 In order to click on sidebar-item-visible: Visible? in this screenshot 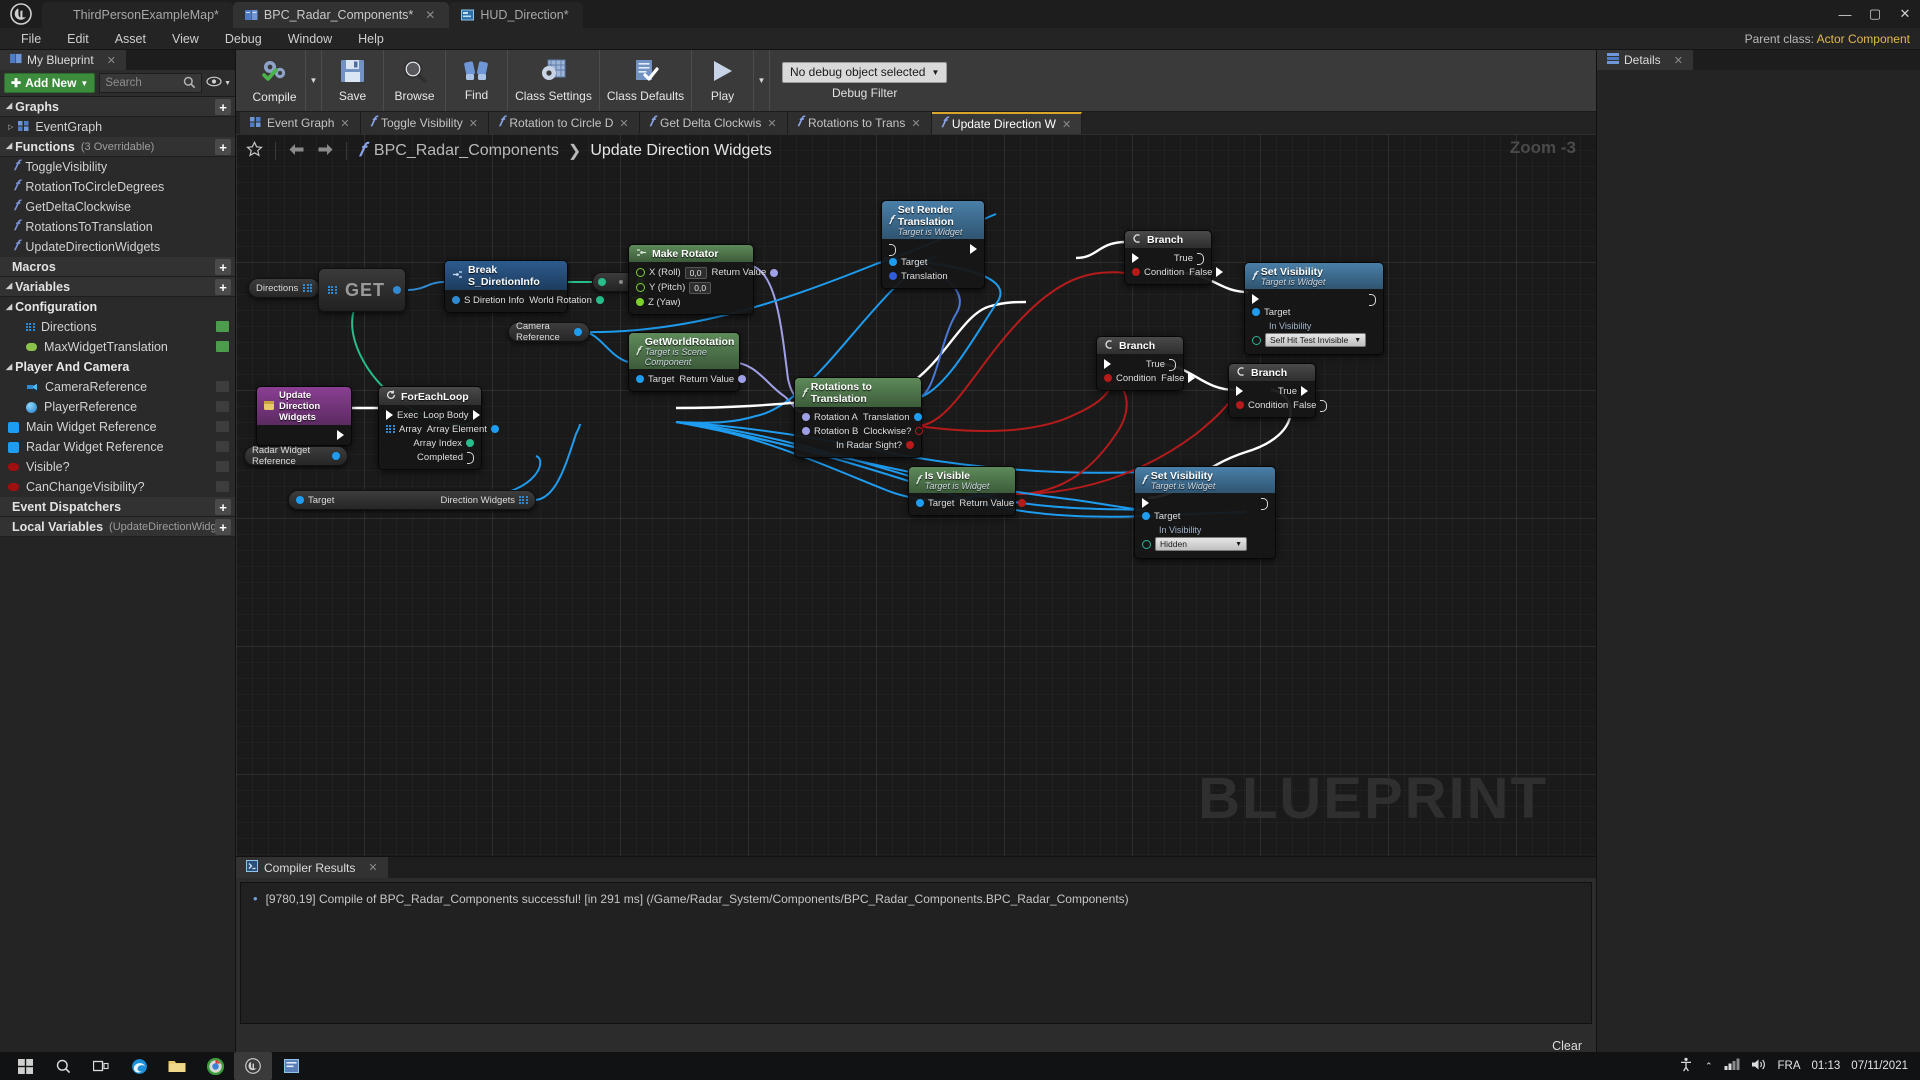, I will do `click(117, 467)`.